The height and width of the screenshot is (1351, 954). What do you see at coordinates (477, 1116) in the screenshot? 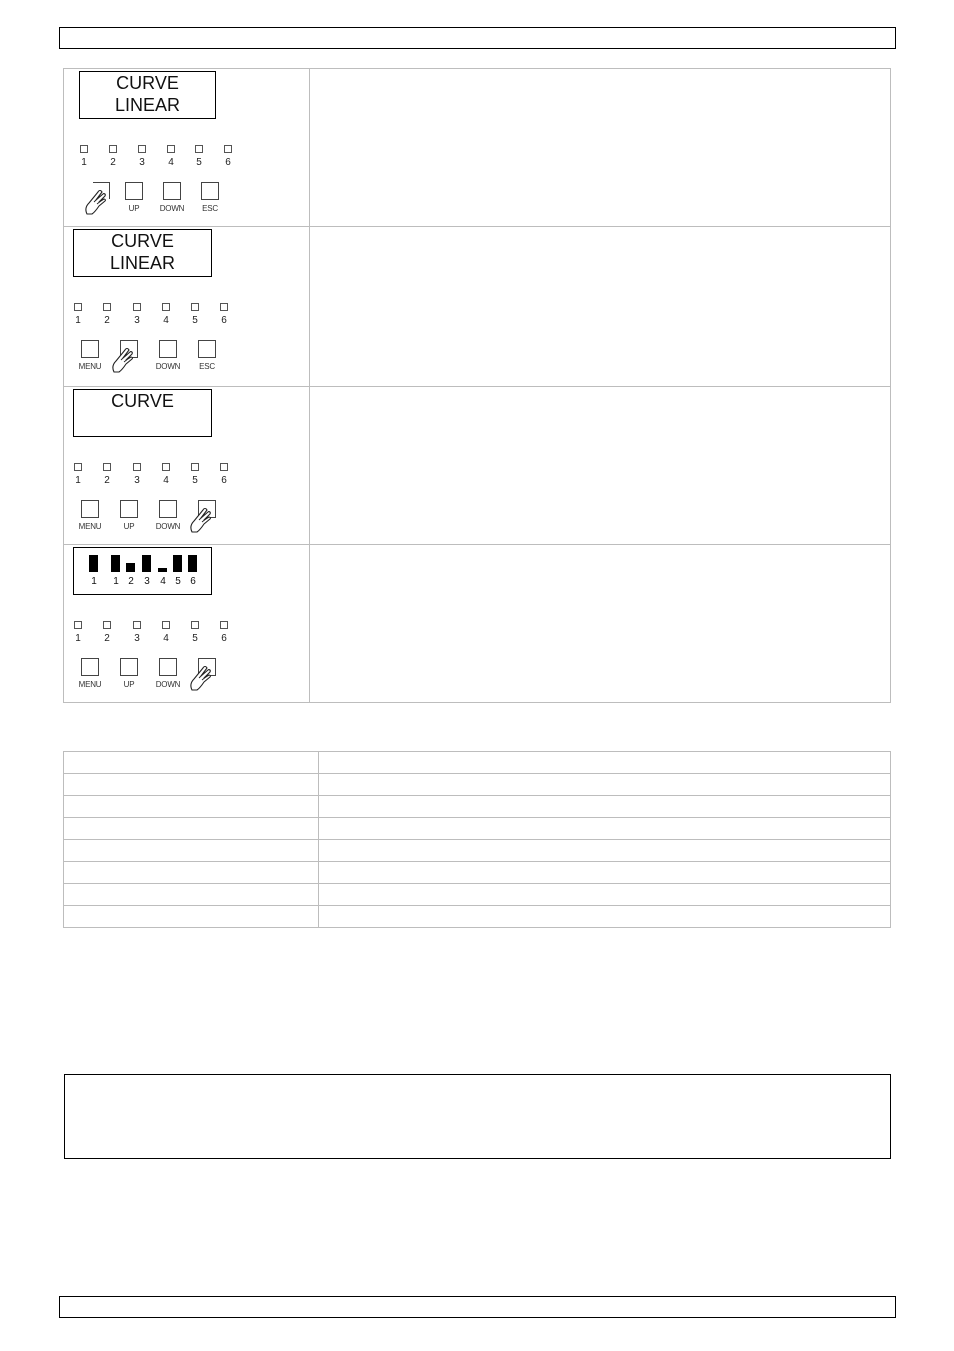
I see `note-box` at bounding box center [477, 1116].